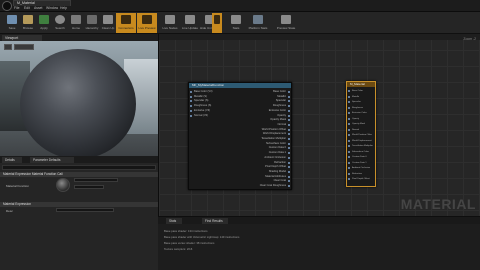 The image size is (480, 270). Describe the element at coordinates (38, 8) in the screenshot. I see `menu-asset: Asset` at that location.